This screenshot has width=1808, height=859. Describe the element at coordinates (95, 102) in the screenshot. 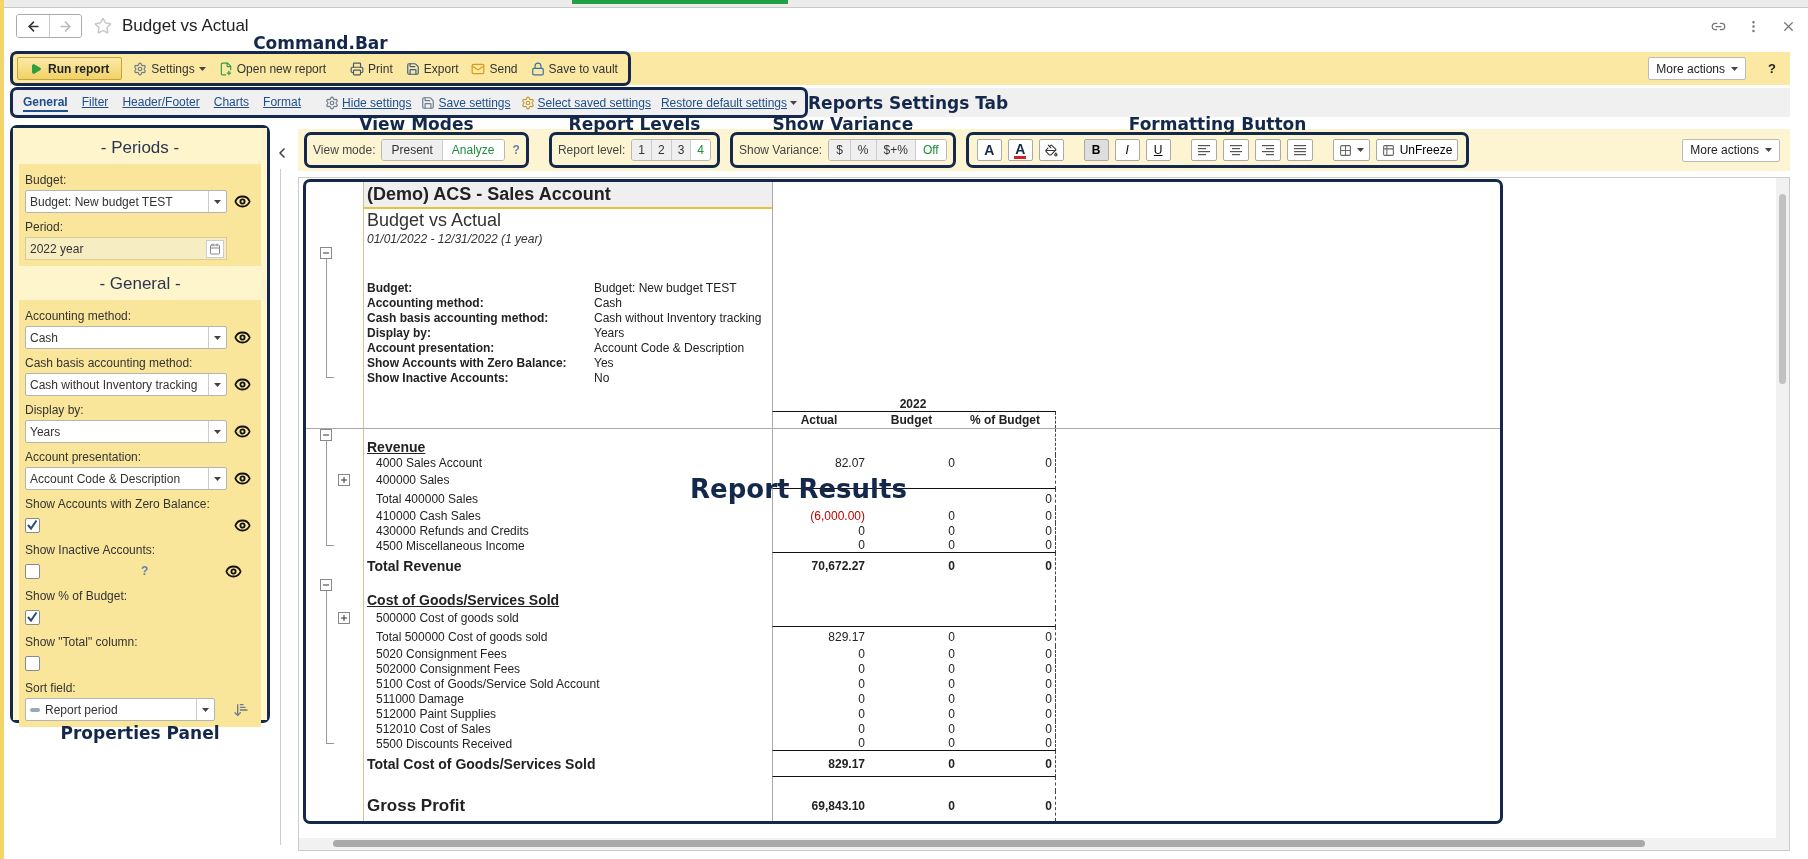

I see `settings-tab: Filter` at that location.